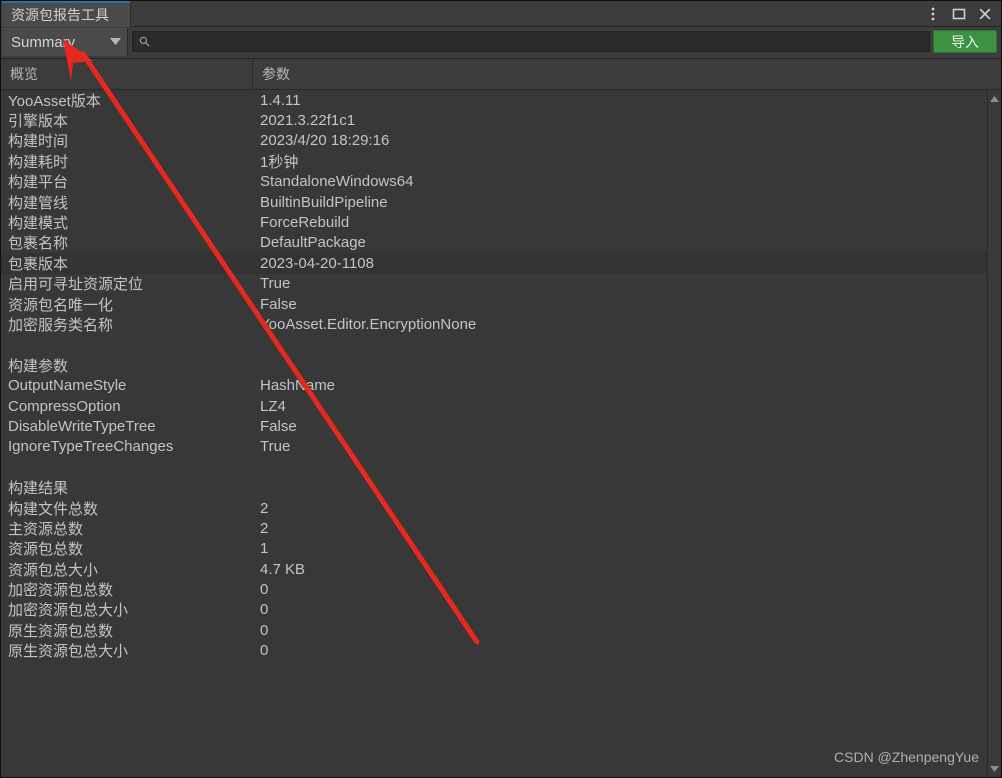 The height and width of the screenshot is (778, 1002). I want to click on table-row: 构建结果, so click(501, 487).